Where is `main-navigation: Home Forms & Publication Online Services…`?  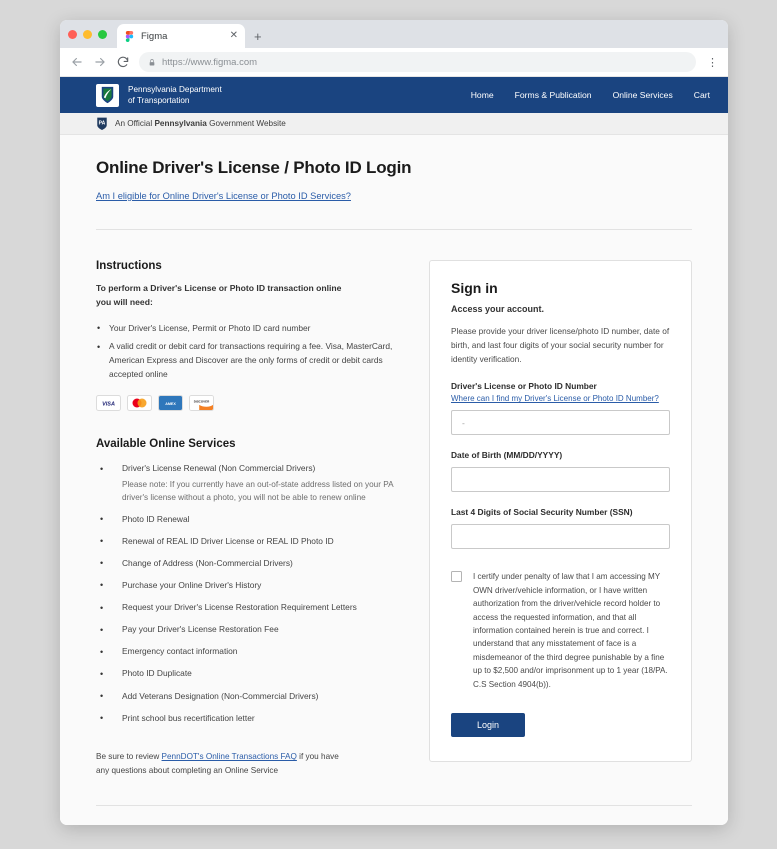 main-navigation: Home Forms & Publication Online Services… is located at coordinates (590, 95).